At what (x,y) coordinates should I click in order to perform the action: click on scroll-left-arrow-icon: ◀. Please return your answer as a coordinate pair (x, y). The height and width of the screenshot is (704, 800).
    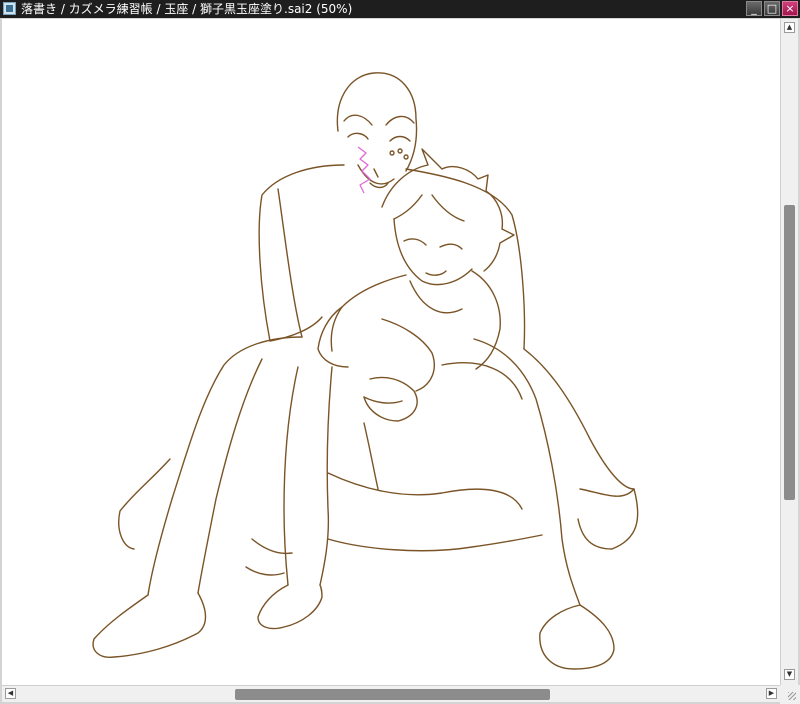
    Looking at the image, I should click on (10, 693).